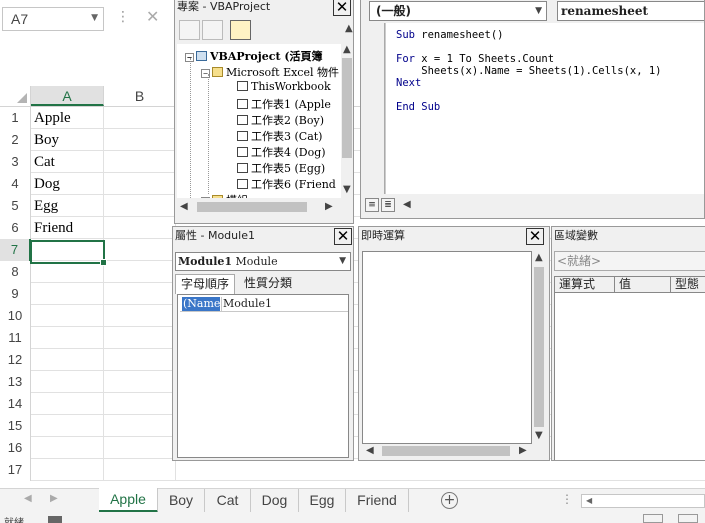  Describe the element at coordinates (270, 72) in the screenshot. I see `tree-node-folder: − Microsoft Excel 物件` at that location.